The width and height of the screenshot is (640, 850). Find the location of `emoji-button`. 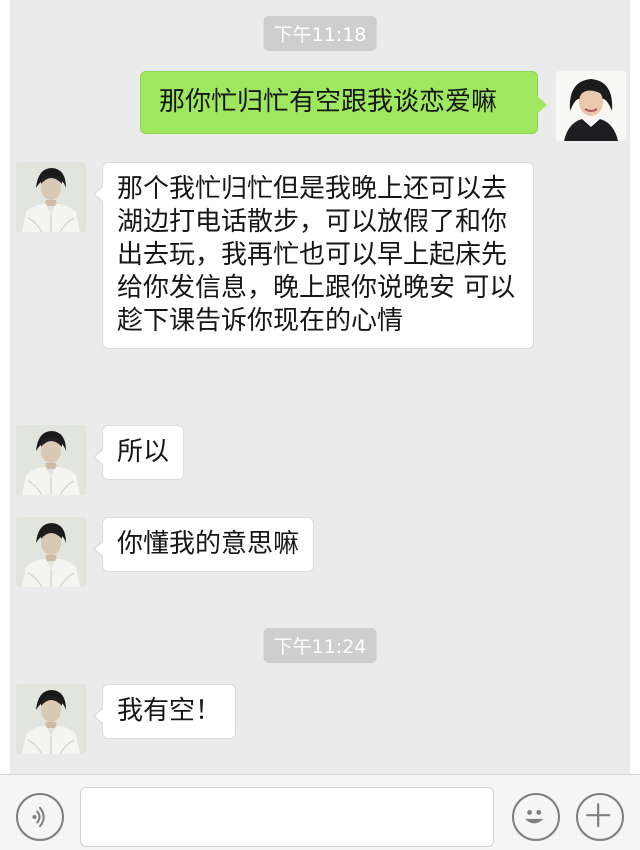

emoji-button is located at coordinates (536, 817).